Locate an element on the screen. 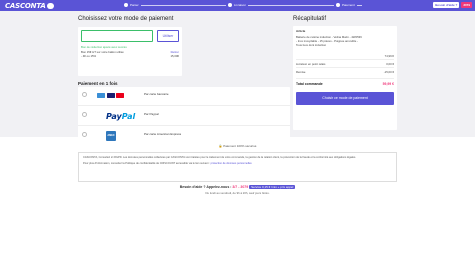 Image resolution: width=475 pixels, height=277 pixels. step-label: Panier is located at coordinates (134, 5).